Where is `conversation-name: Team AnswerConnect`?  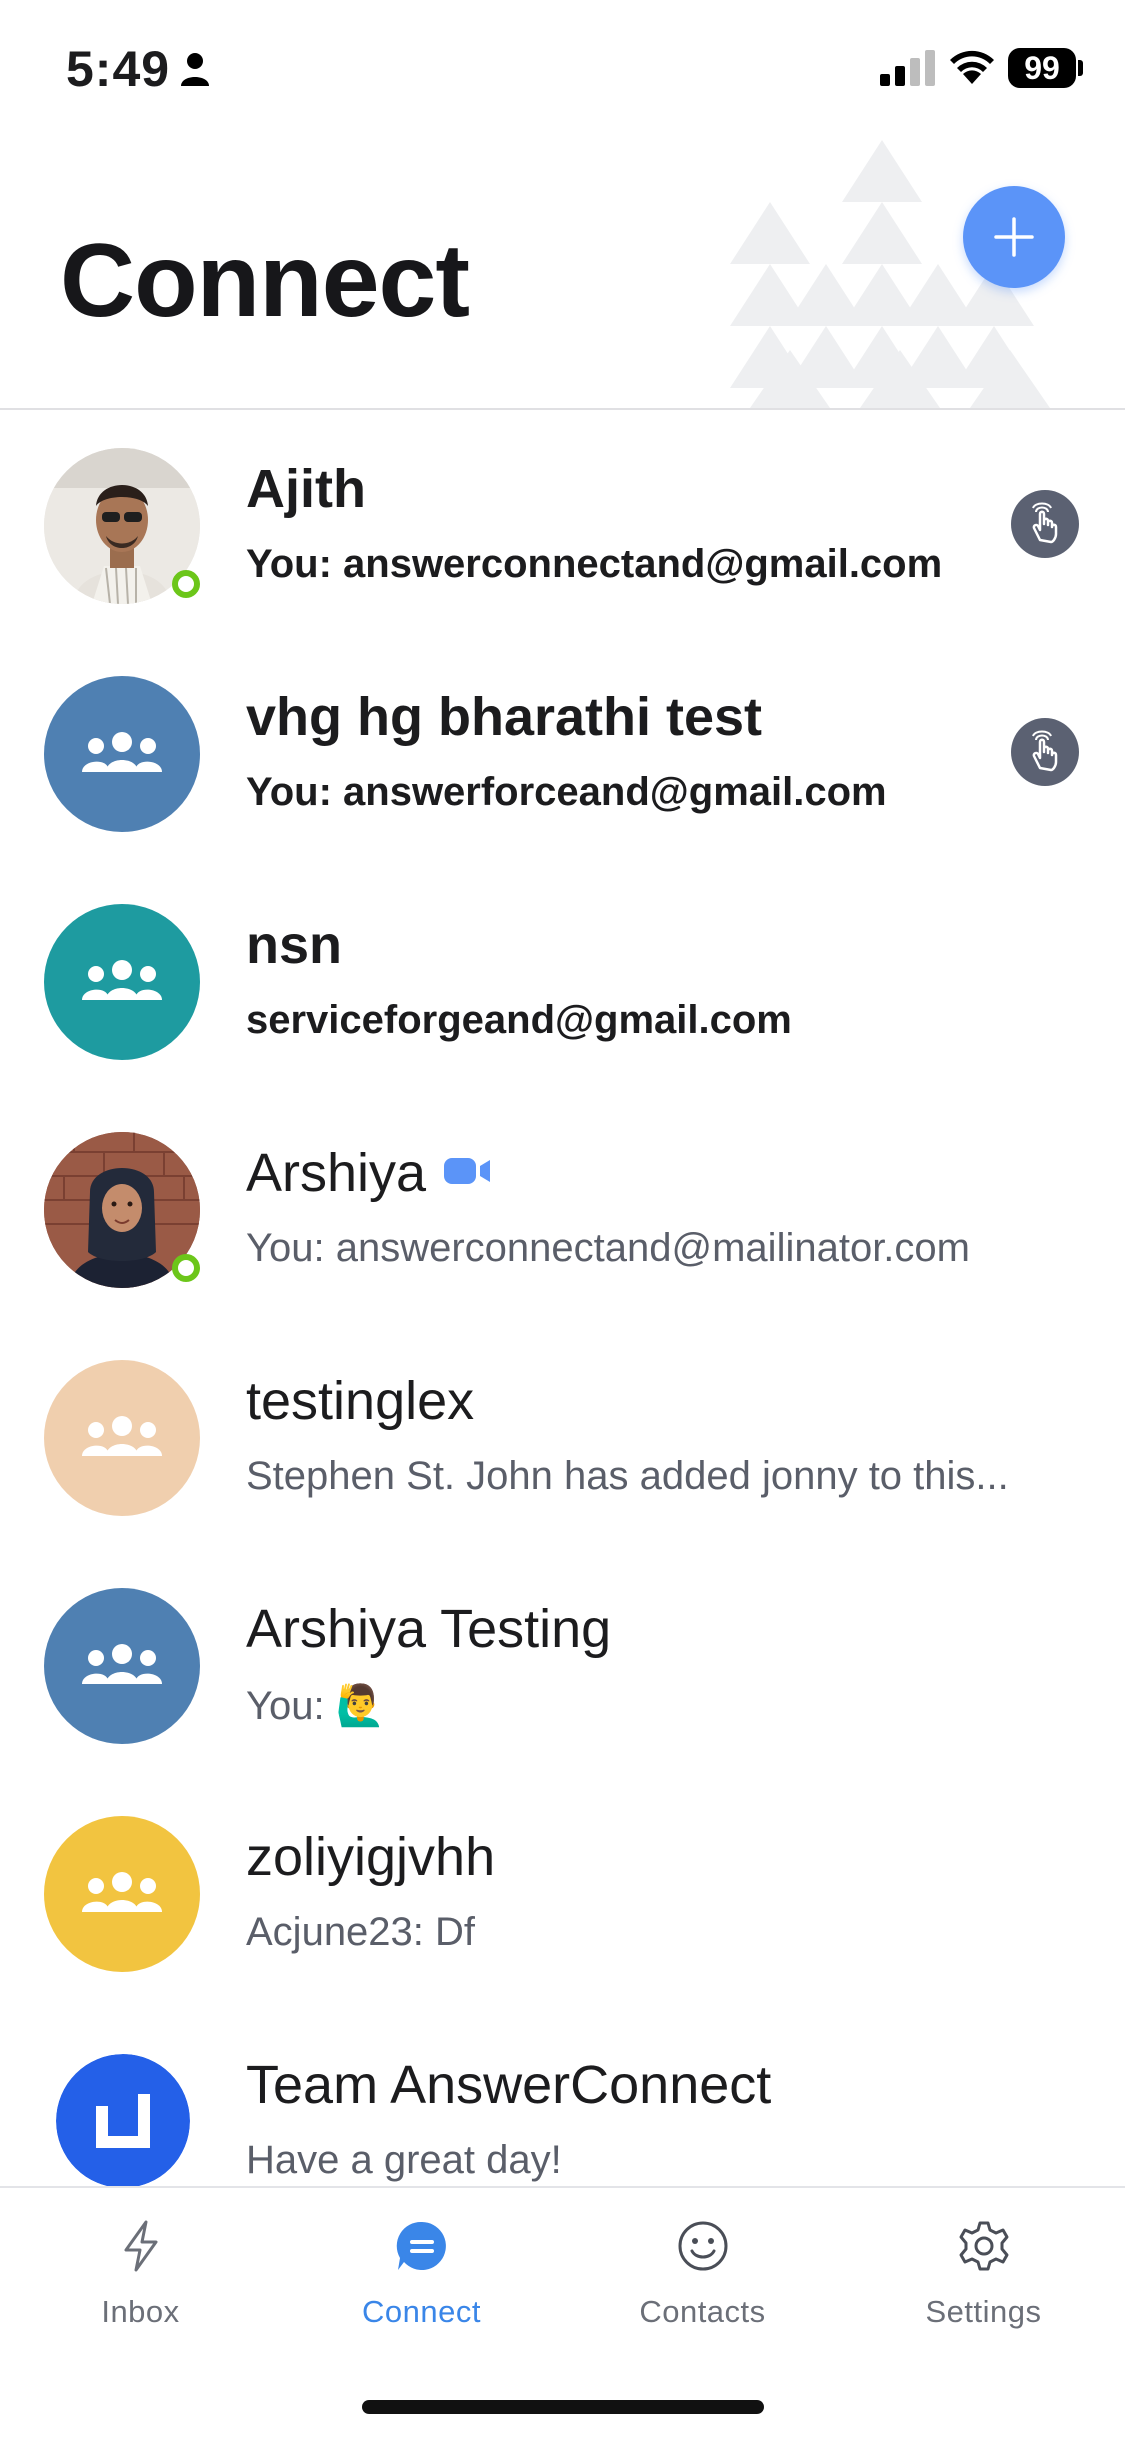
conversation-name: Team AnswerConnect is located at coordinates (509, 2085).